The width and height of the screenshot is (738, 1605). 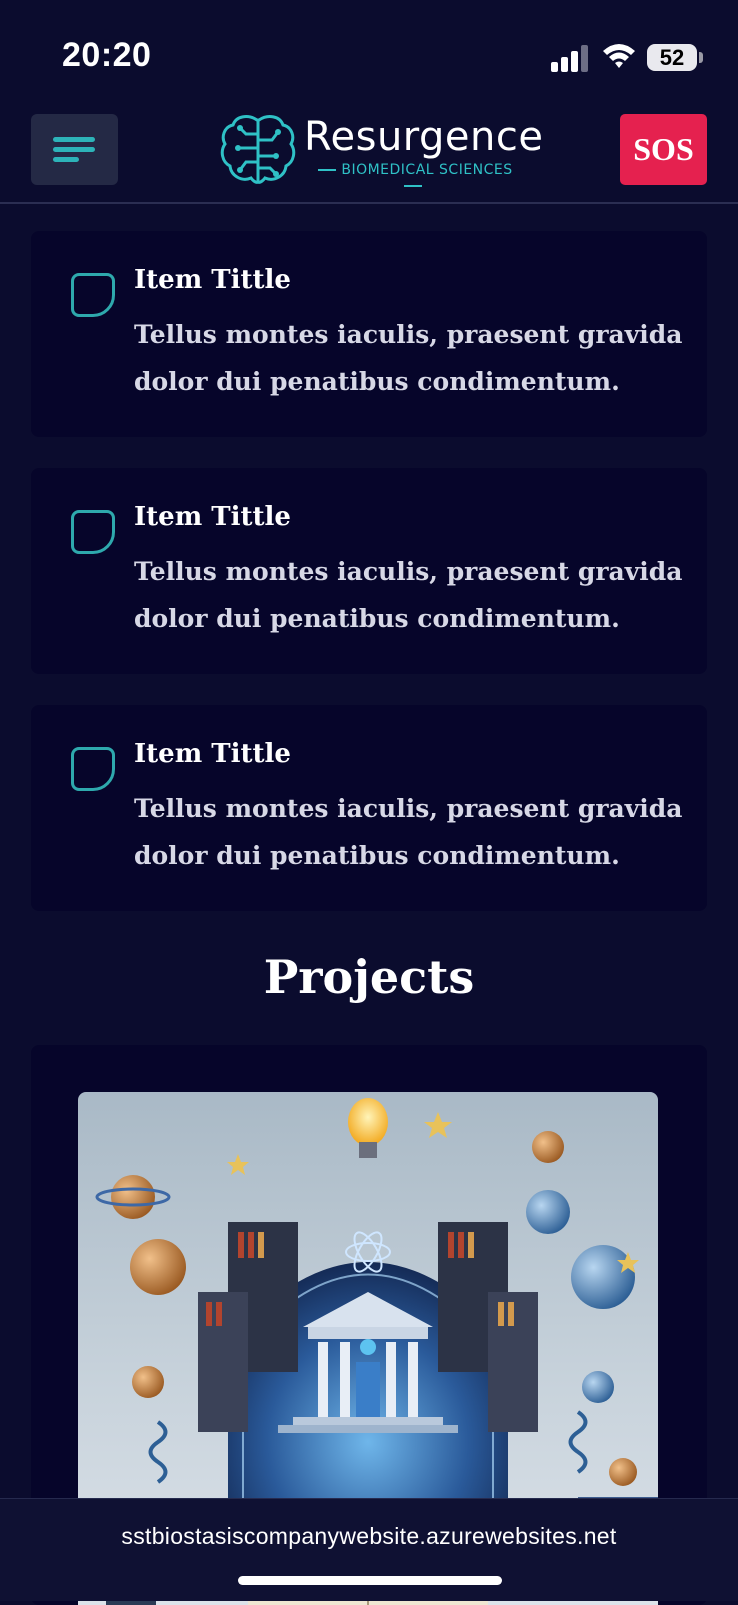 What do you see at coordinates (672, 57) in the screenshot?
I see `battery-indicator: 52` at bounding box center [672, 57].